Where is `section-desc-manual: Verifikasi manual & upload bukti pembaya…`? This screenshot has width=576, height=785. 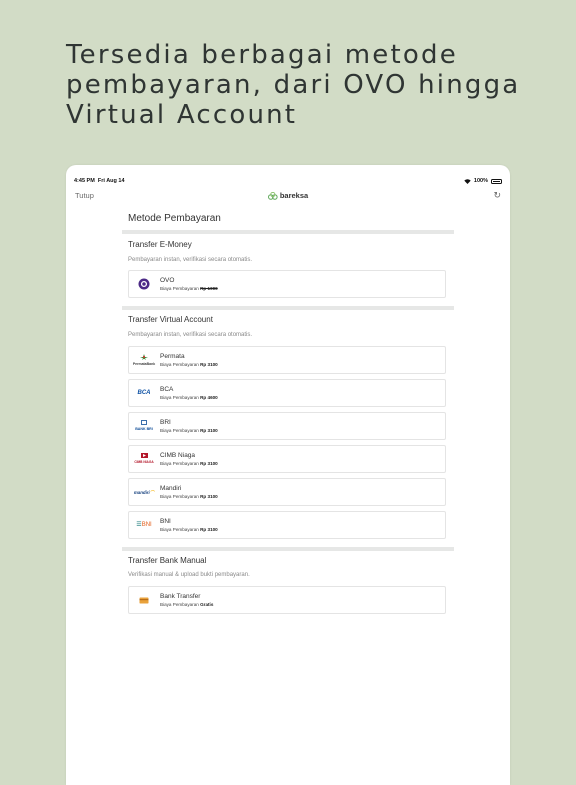 section-desc-manual: Verifikasi manual & upload bukti pembaya… is located at coordinates (189, 575).